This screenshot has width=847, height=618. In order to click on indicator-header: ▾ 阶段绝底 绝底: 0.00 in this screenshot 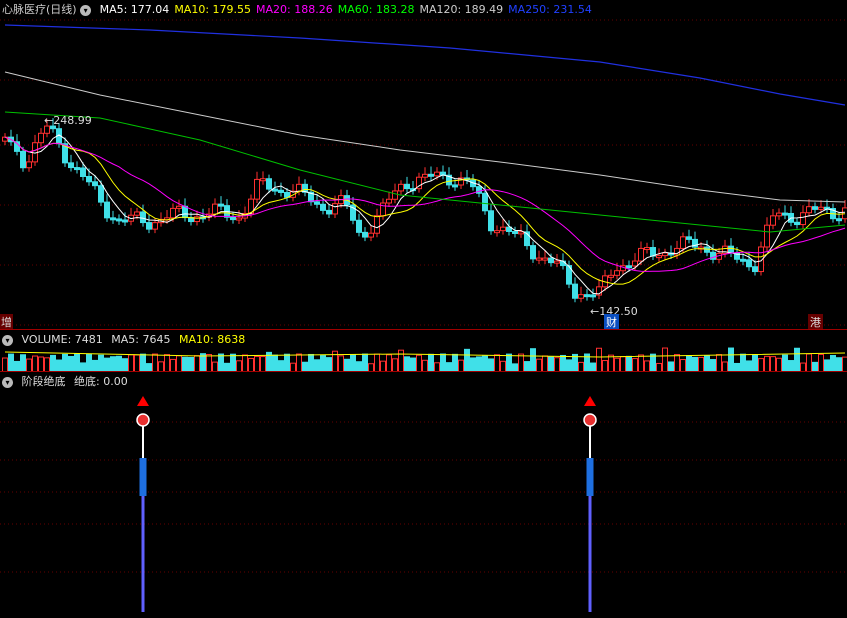, I will do `click(66, 382)`.